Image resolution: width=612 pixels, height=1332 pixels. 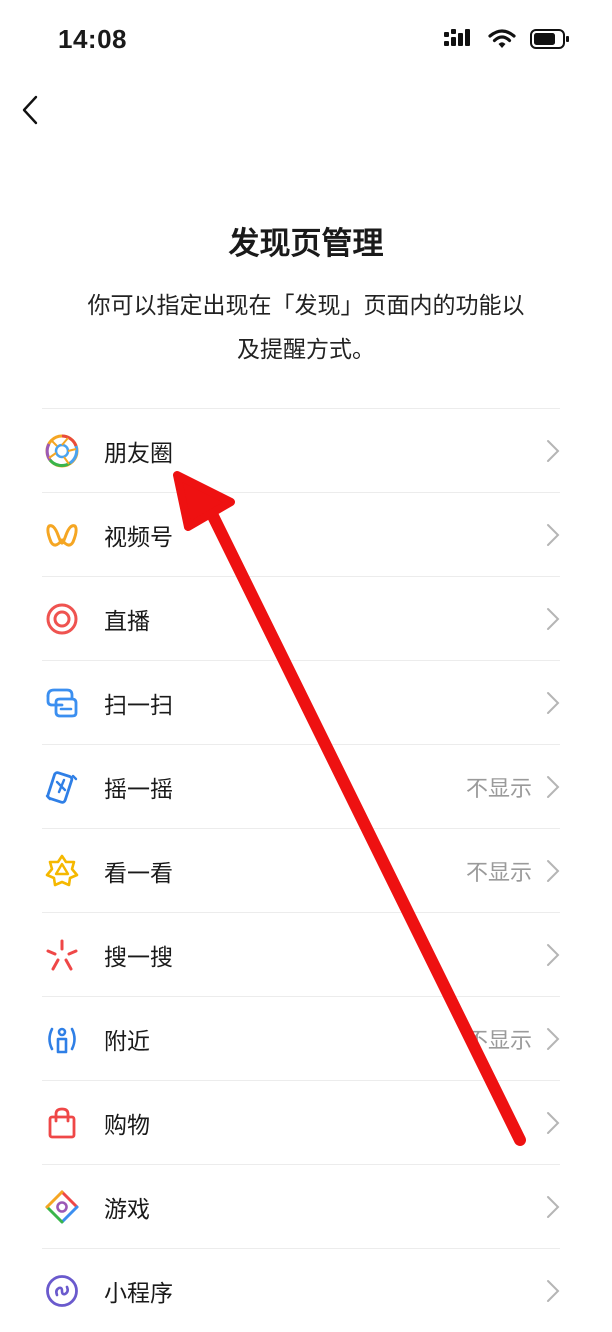 What do you see at coordinates (549, 39) in the screenshot?
I see `battery-icon` at bounding box center [549, 39].